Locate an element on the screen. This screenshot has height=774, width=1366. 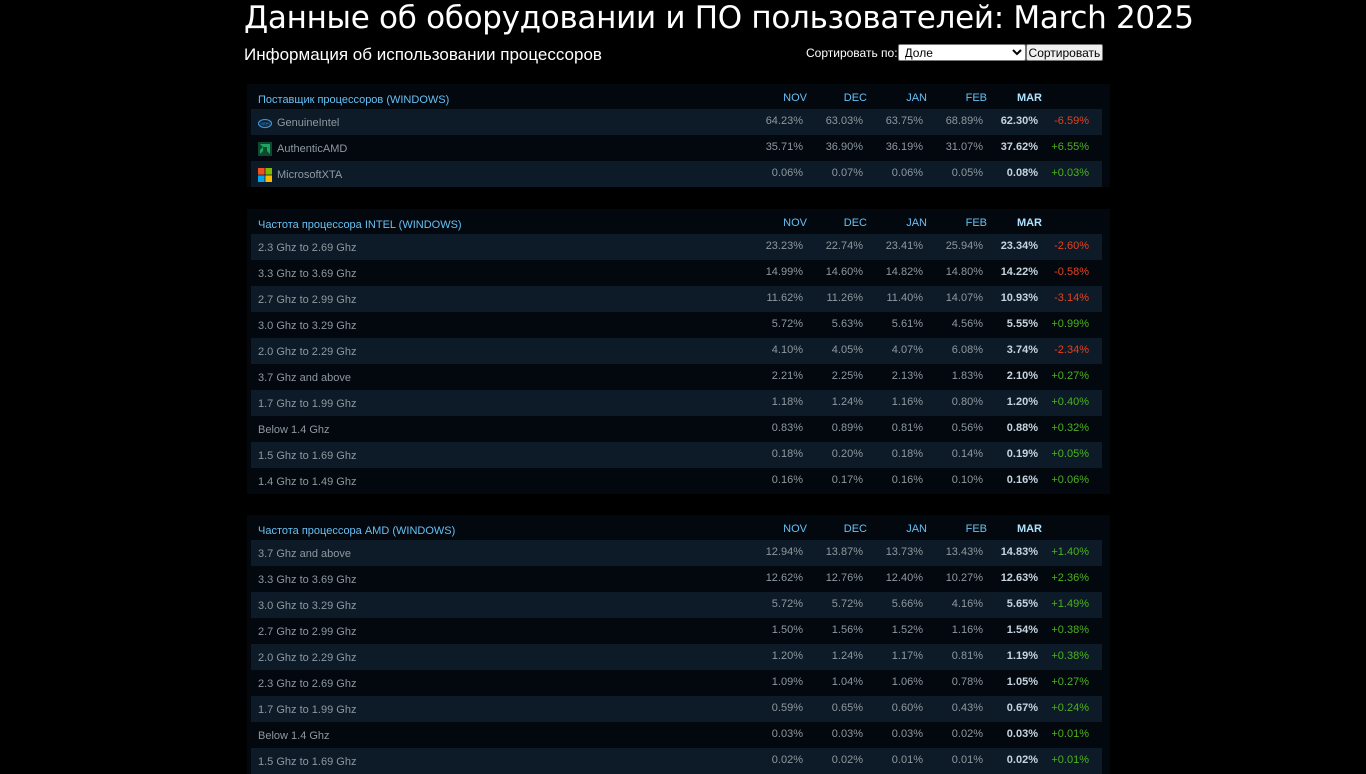
sort-label: Сортировать по: is located at coordinates (852, 52).